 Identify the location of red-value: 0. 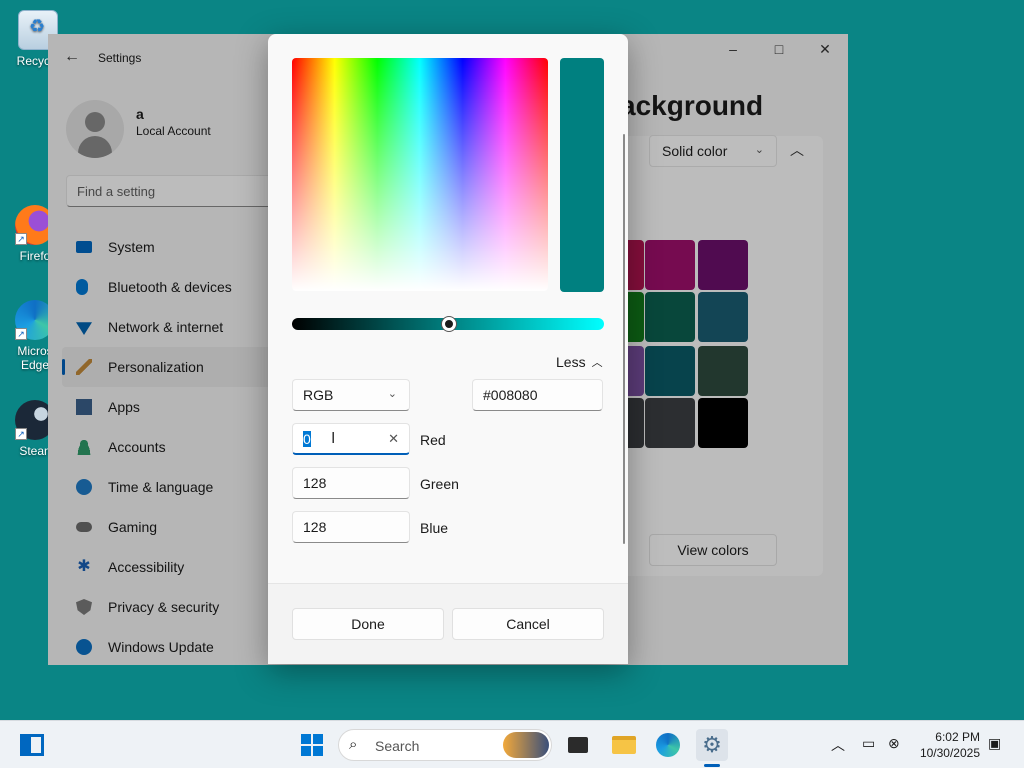
(307, 439).